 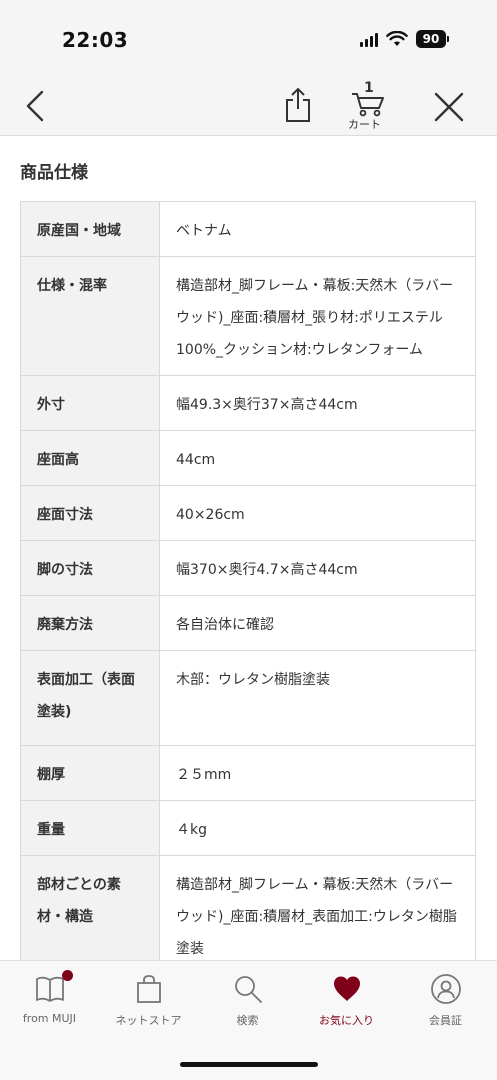 What do you see at coordinates (317, 698) in the screenshot?
I see `spec-value: 木部：ウレタン樹脂塗装` at bounding box center [317, 698].